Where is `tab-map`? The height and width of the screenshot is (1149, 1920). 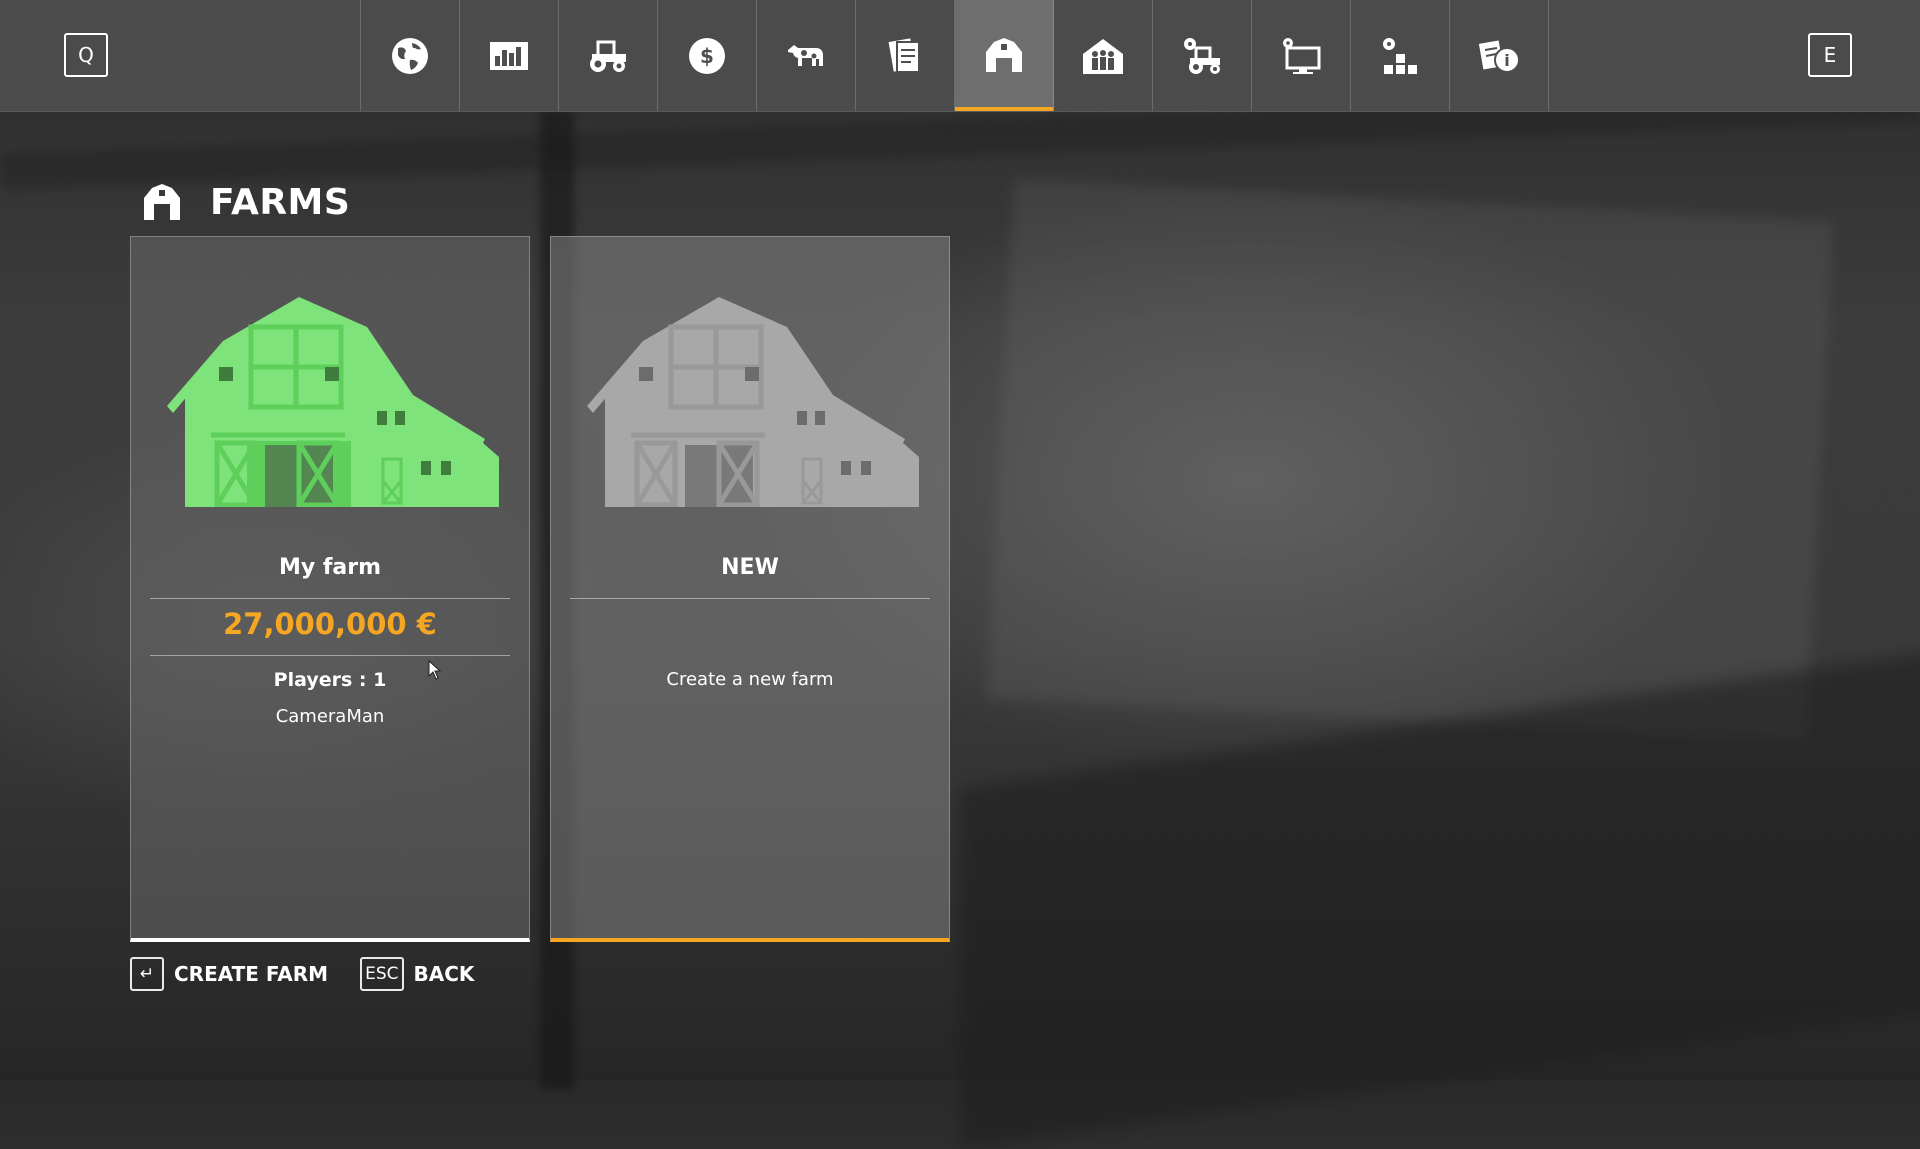 tab-map is located at coordinates (410, 55).